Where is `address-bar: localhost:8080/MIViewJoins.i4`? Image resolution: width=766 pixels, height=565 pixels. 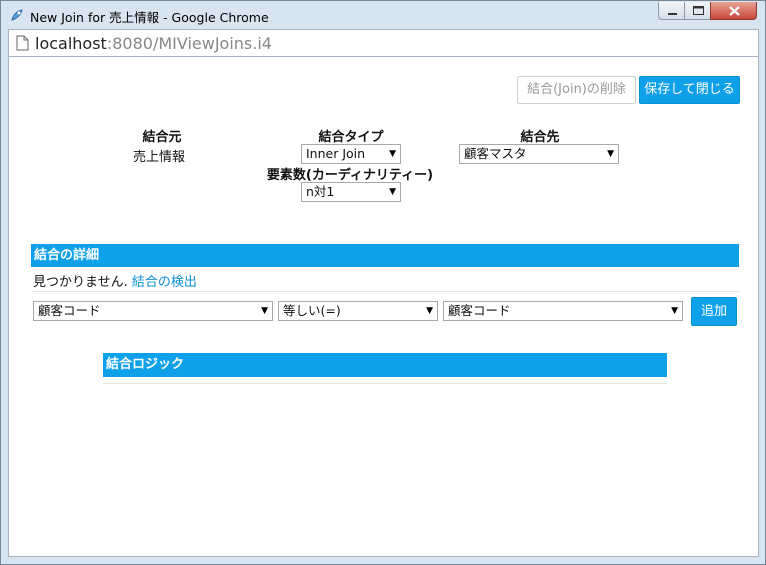 address-bar: localhost:8080/MIViewJoins.i4 is located at coordinates (383, 43).